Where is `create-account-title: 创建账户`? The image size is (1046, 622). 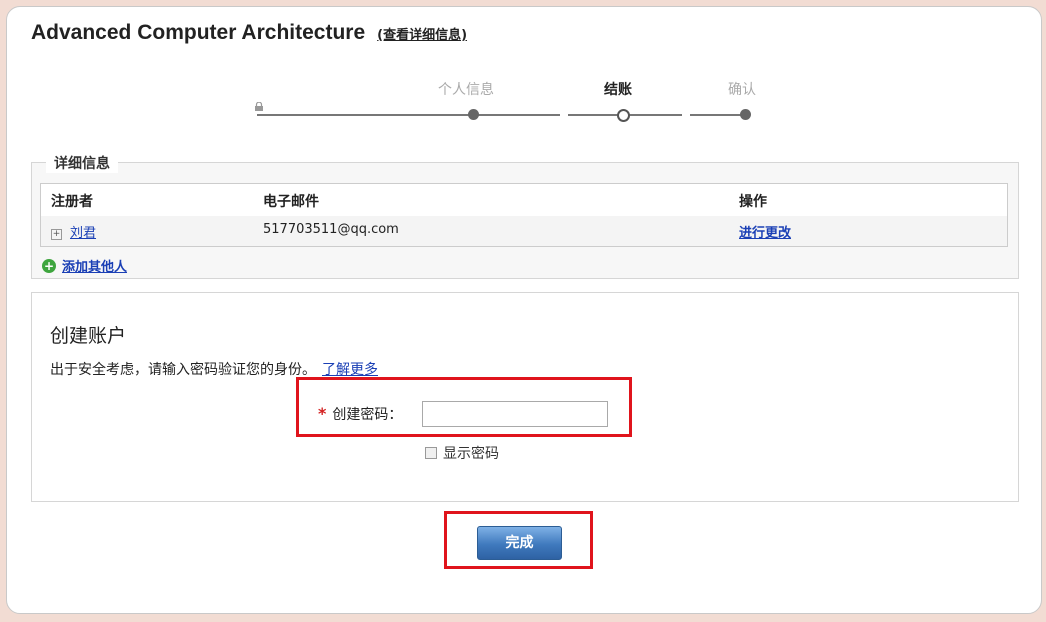
create-account-title: 创建账户 is located at coordinates (88, 336).